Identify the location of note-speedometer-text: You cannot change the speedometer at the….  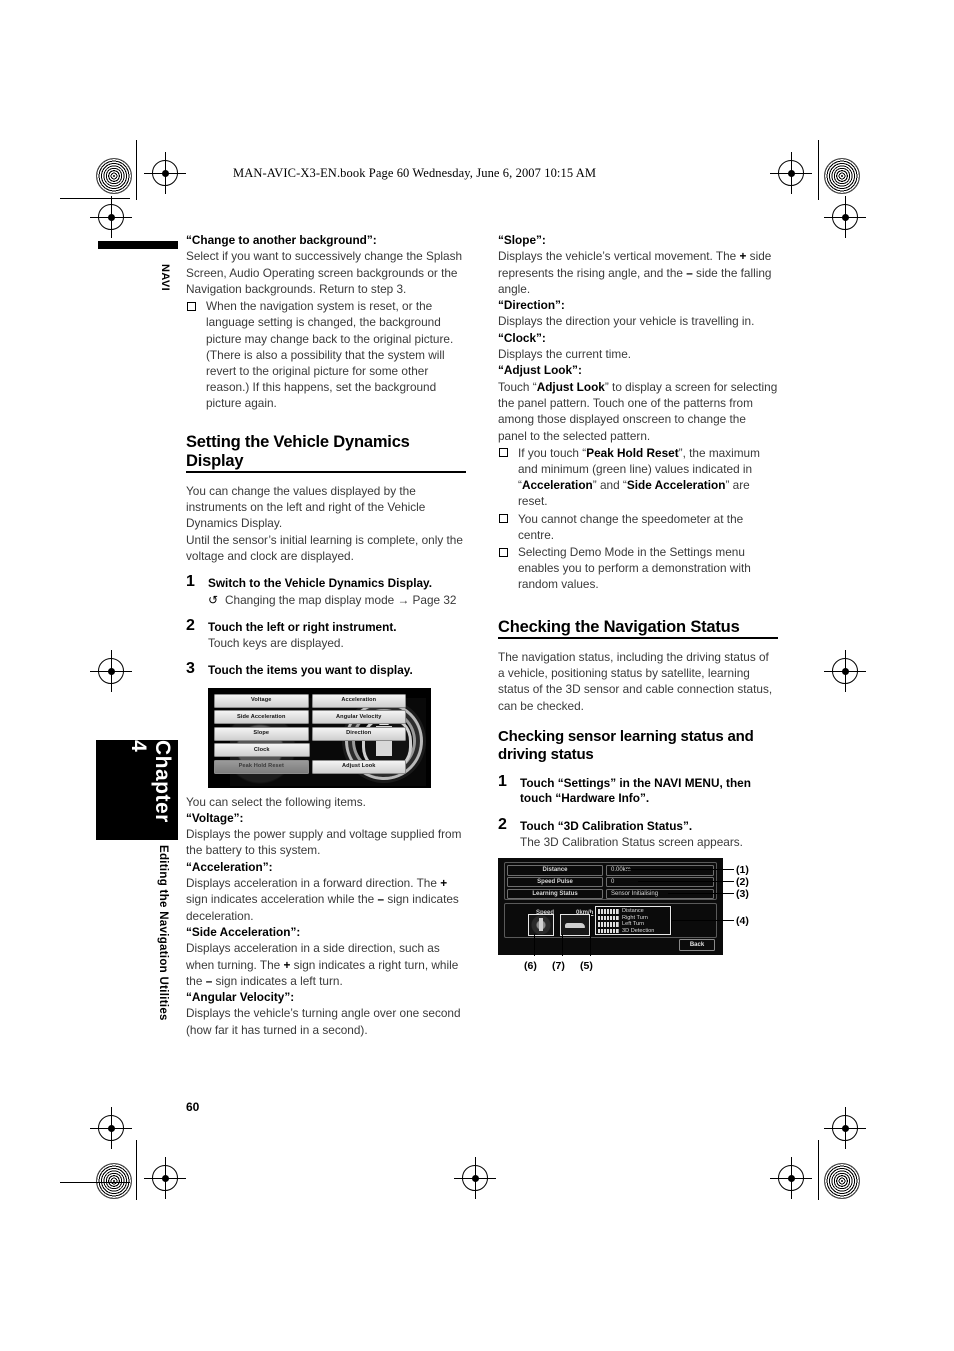
(631, 526).